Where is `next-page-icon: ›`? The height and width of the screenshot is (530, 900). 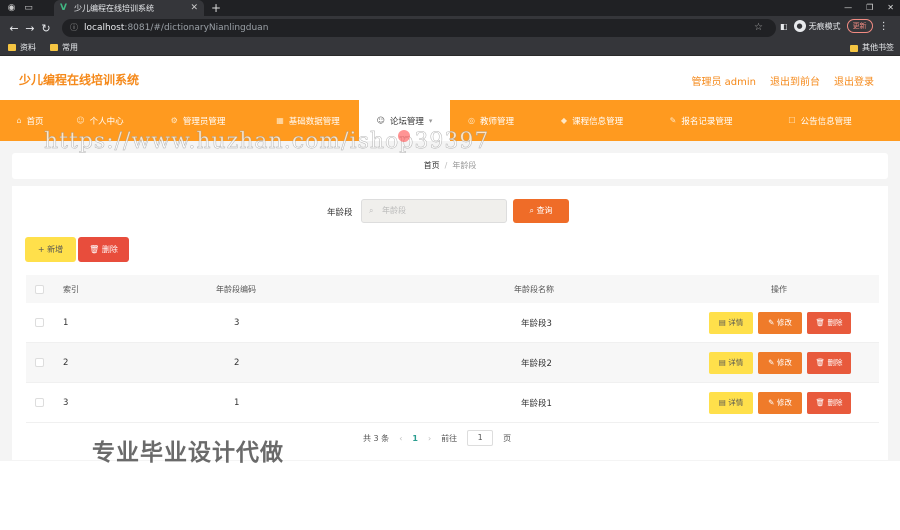
next-page-icon: › is located at coordinates (429, 438).